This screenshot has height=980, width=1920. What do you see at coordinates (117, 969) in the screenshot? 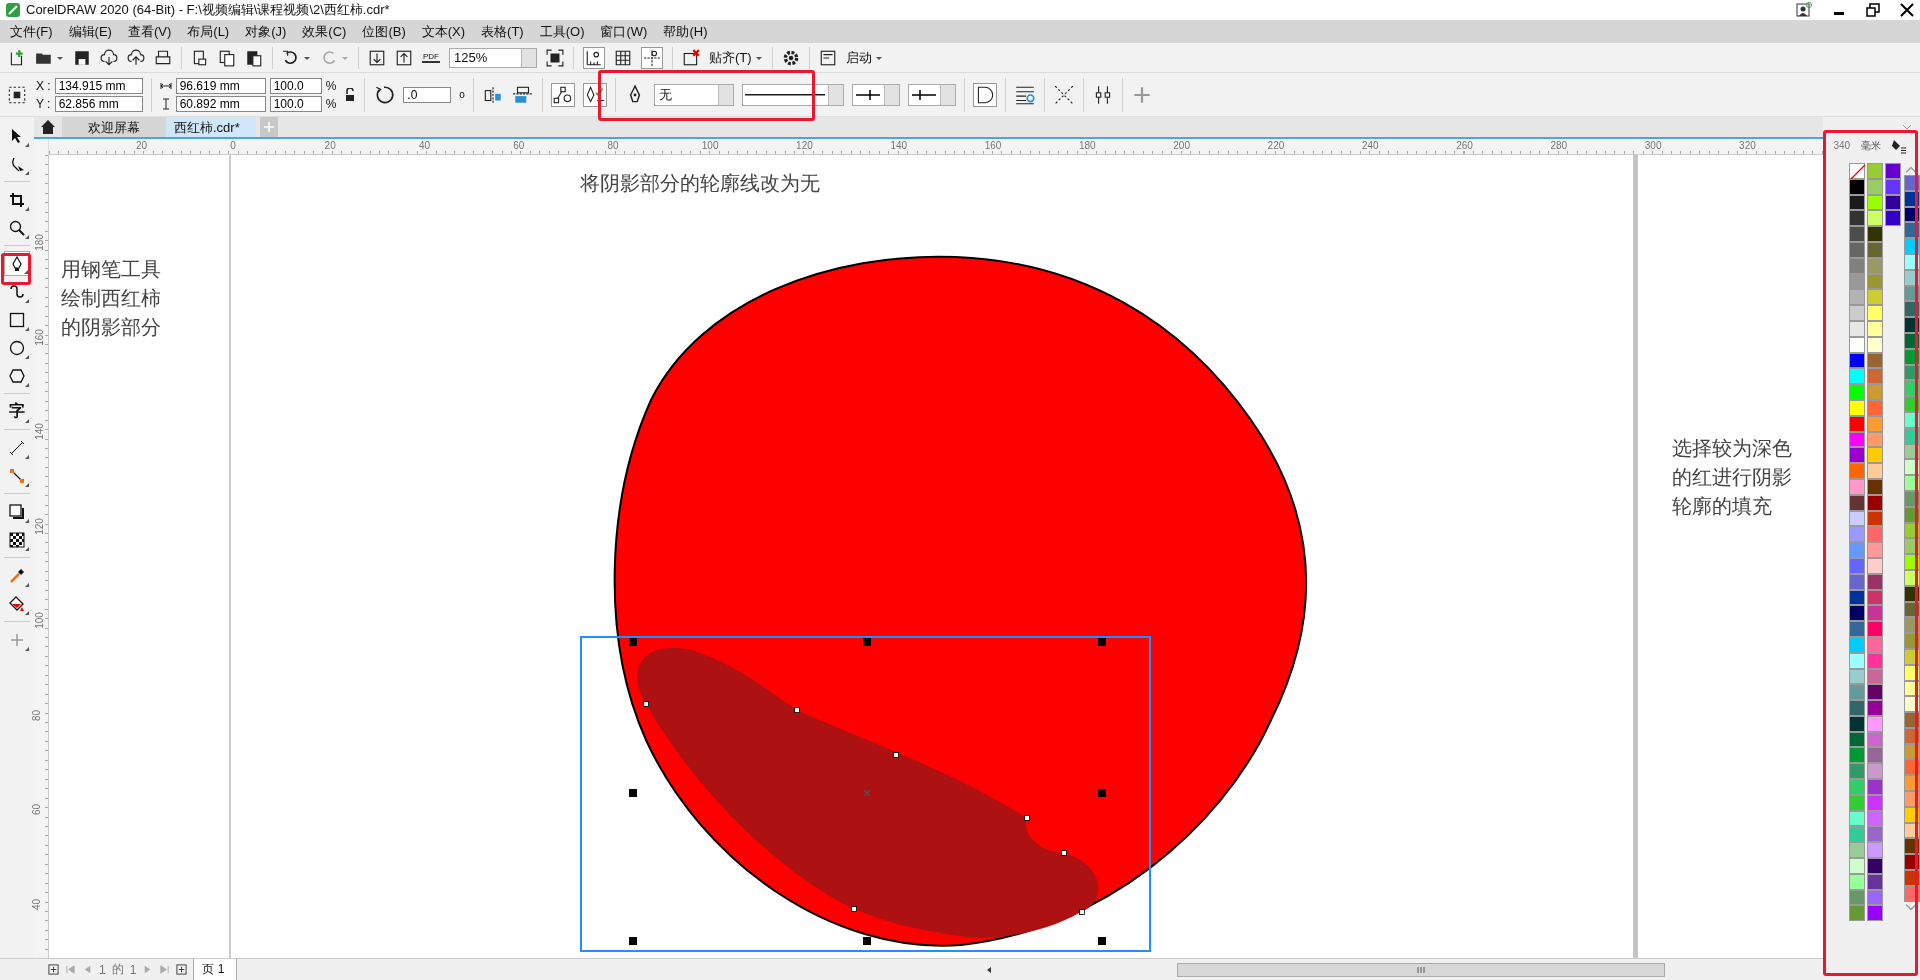
I see `page-of-label: 的` at bounding box center [117, 969].